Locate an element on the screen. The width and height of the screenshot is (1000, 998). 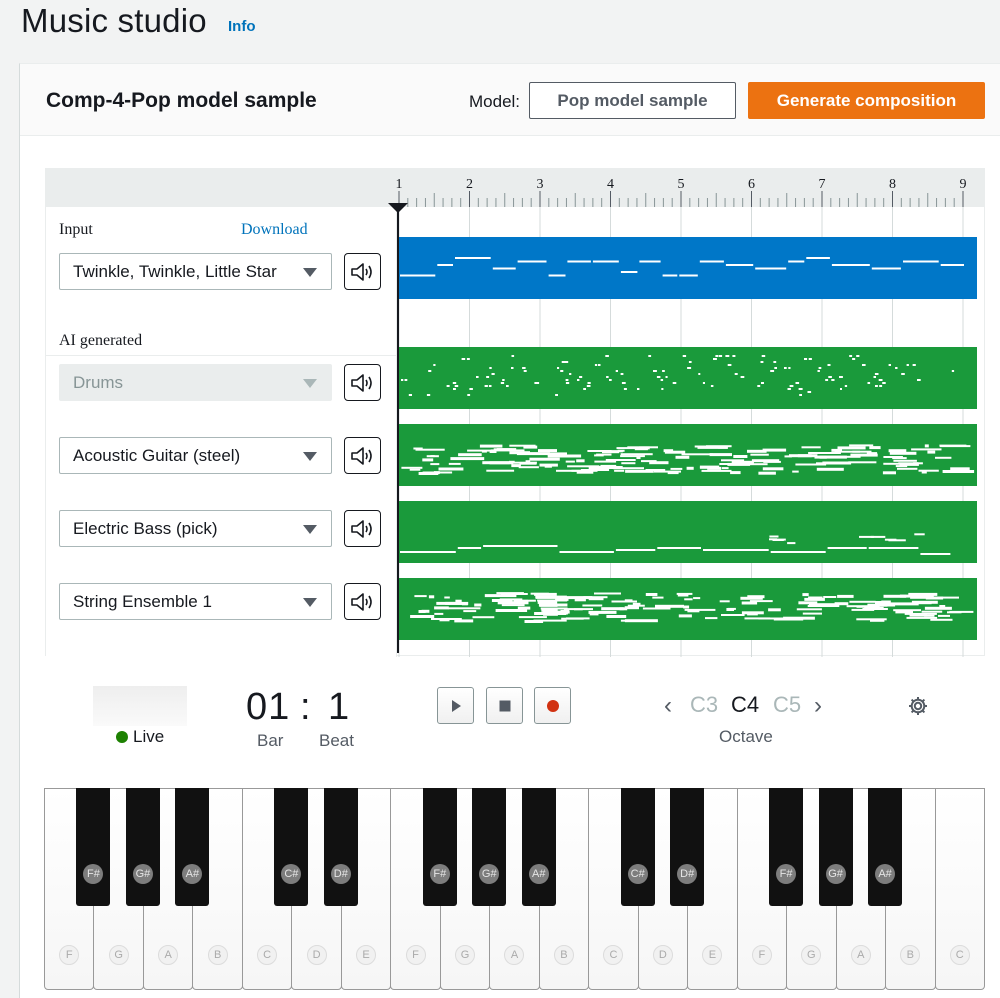
key-note-label: F is located at coordinates (415, 955).